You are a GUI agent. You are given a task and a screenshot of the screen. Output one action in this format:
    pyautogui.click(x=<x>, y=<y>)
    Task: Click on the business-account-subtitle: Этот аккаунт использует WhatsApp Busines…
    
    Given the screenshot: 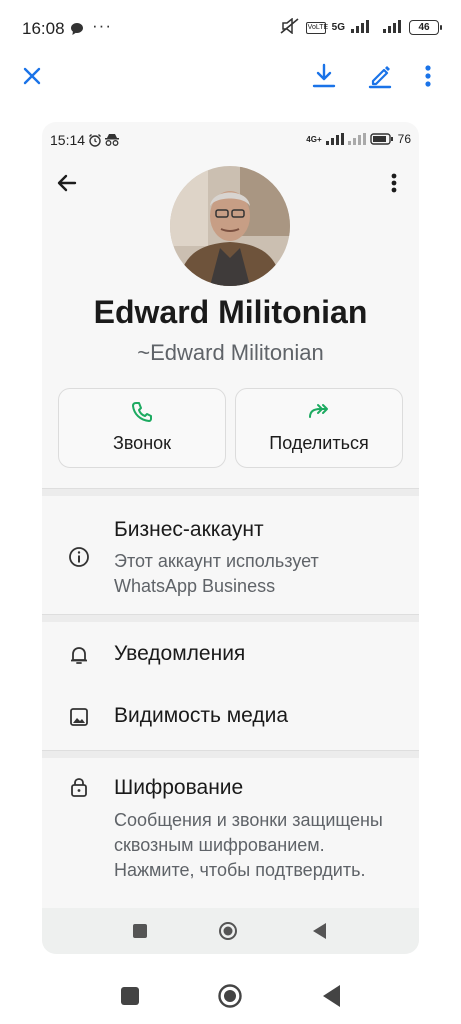 What is the action you would take?
    pyautogui.click(x=216, y=573)
    